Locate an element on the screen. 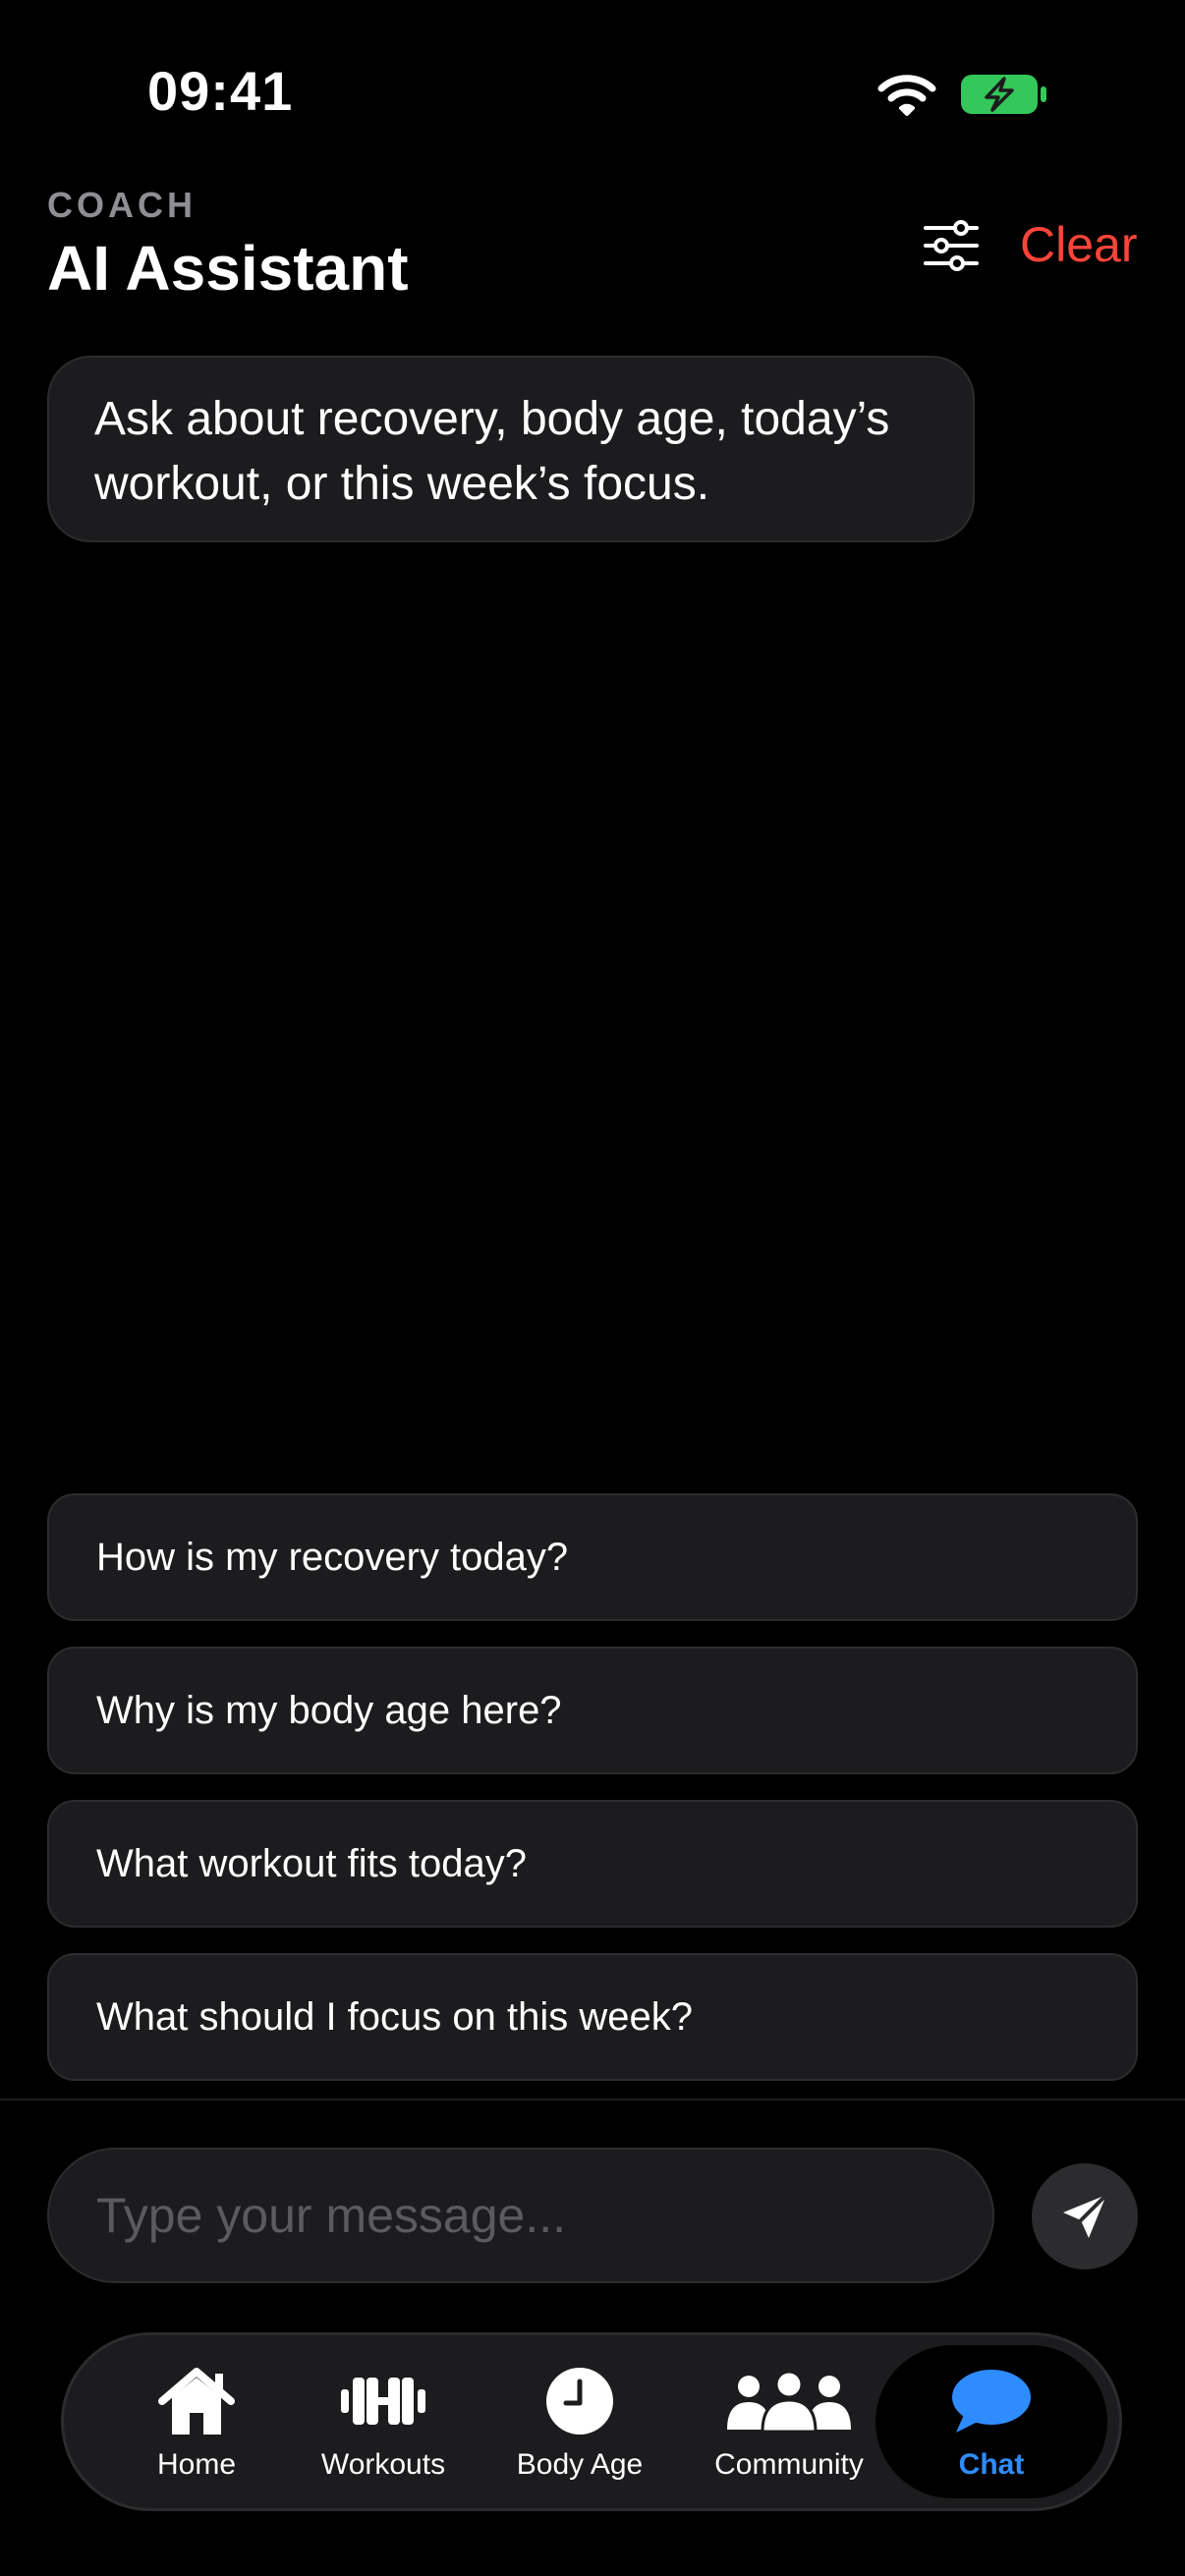 Image resolution: width=1185 pixels, height=2576 pixels. filter-settings-icon is located at coordinates (952, 245).